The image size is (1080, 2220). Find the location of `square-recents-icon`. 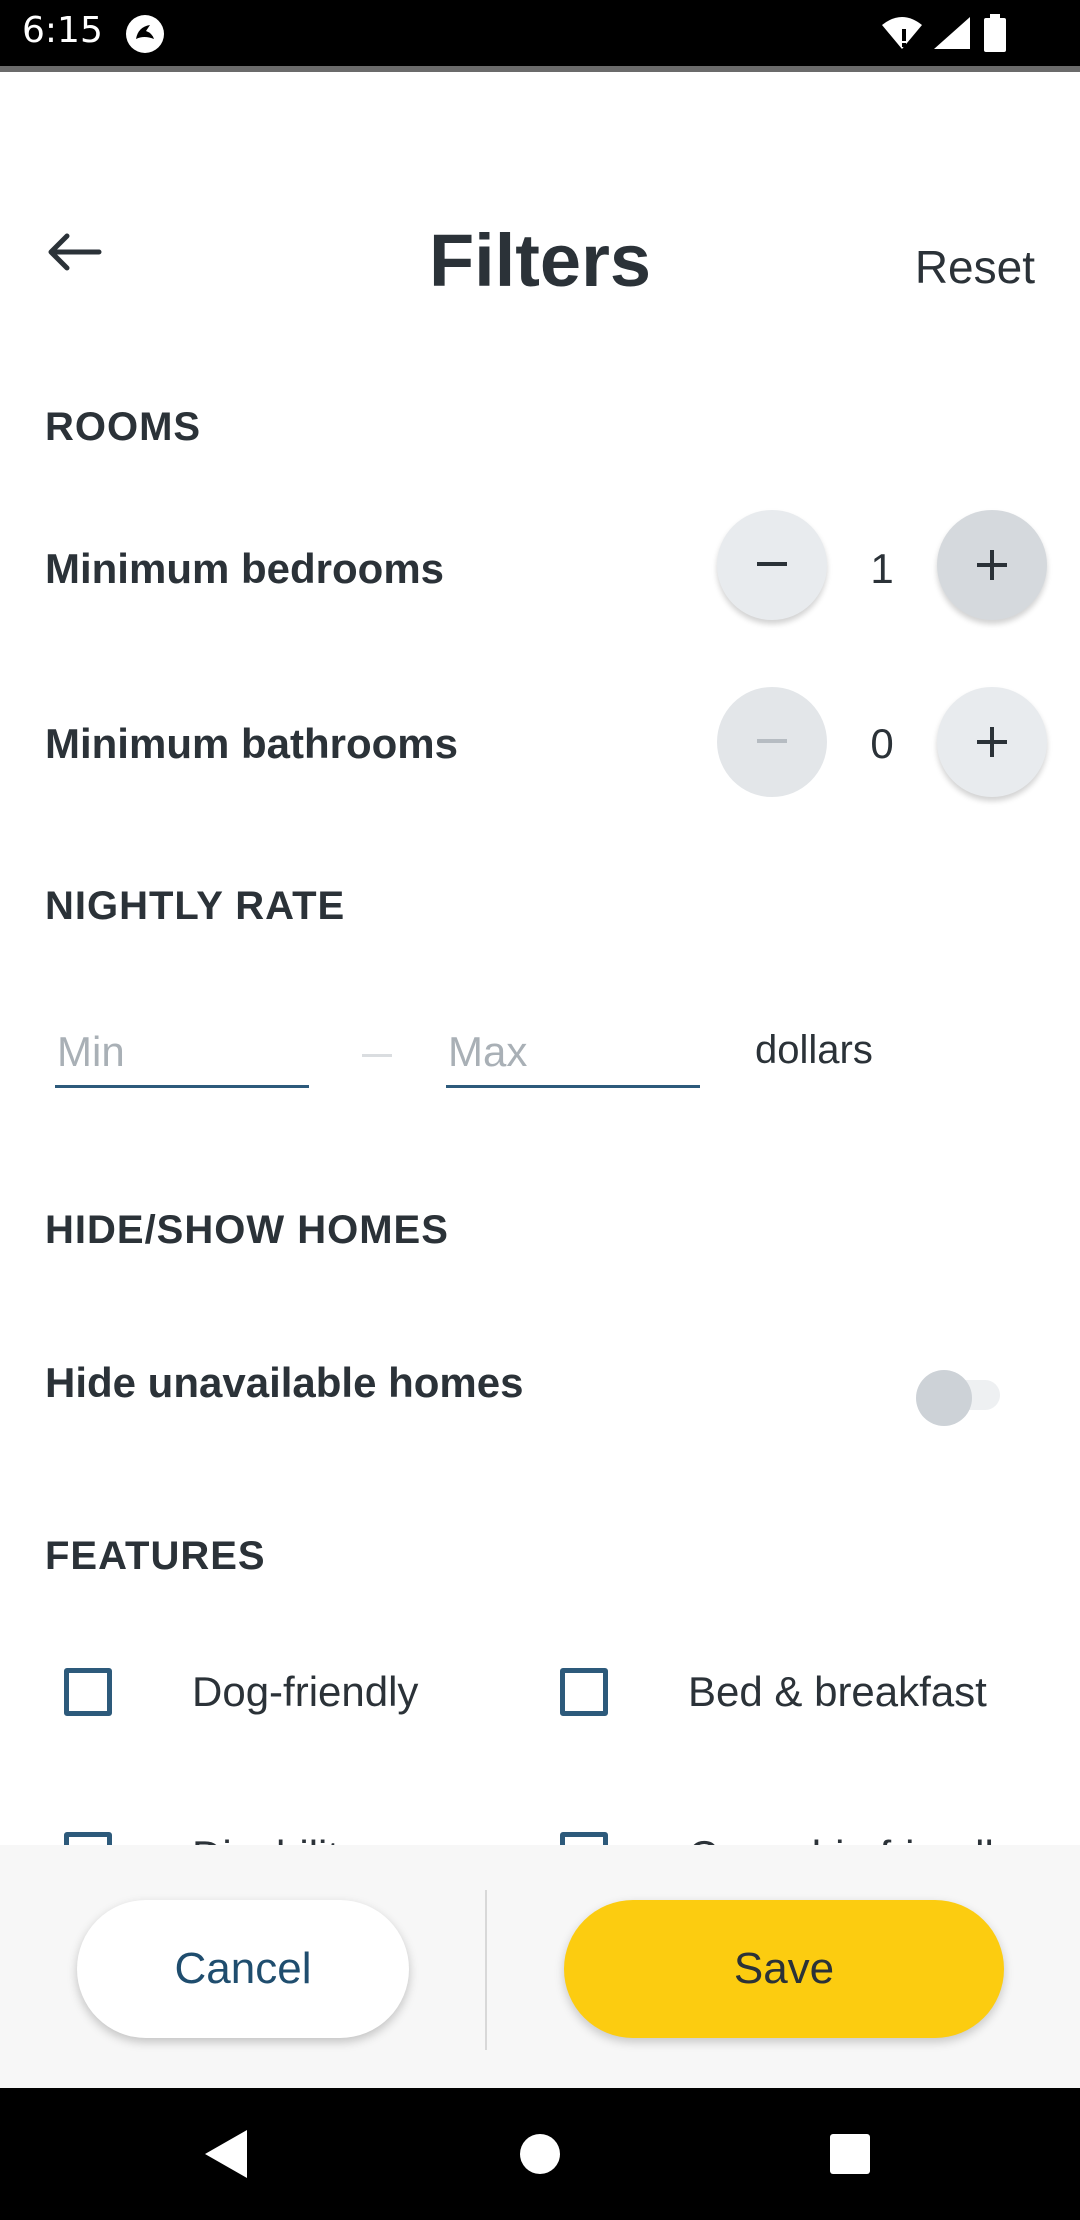

square-recents-icon is located at coordinates (850, 2154).